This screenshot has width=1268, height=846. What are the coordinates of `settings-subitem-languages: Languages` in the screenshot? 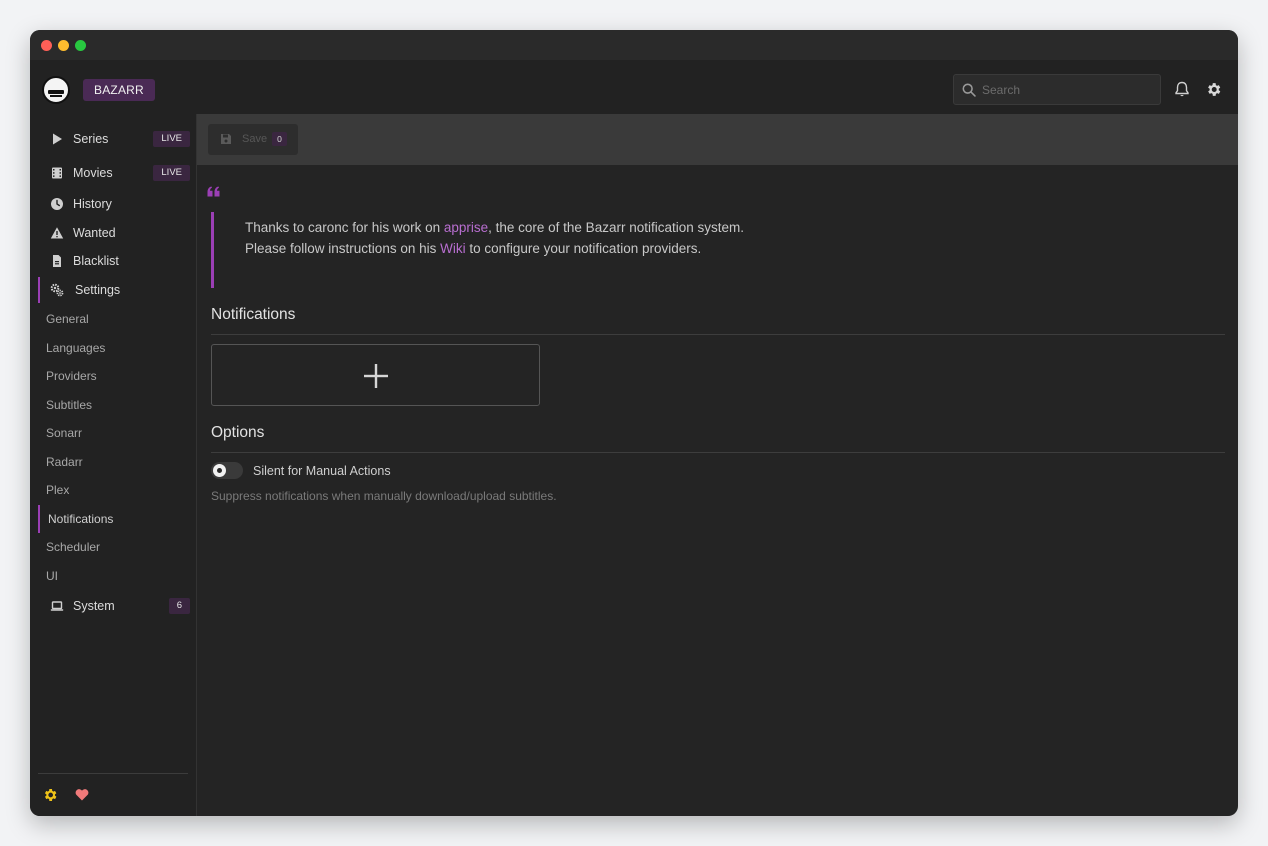 It's located at (114, 348).